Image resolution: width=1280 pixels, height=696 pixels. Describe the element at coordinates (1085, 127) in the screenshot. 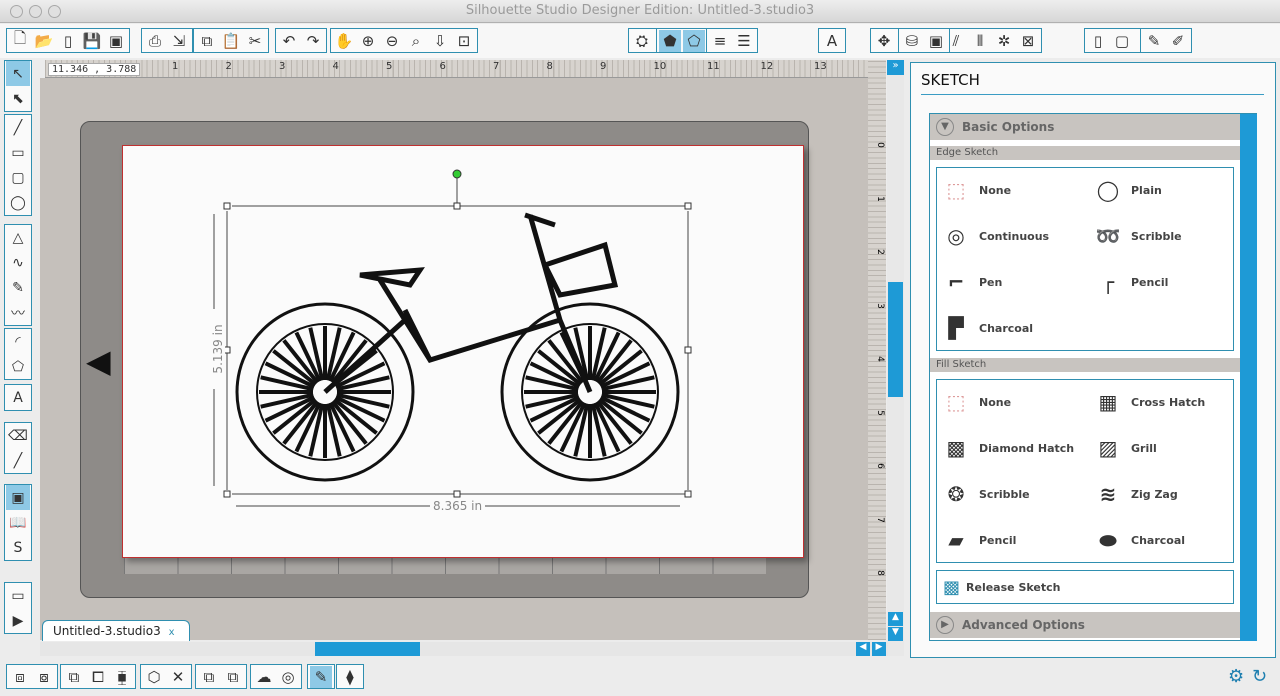

I see `basic-options-header: ▼ Basic Options` at that location.